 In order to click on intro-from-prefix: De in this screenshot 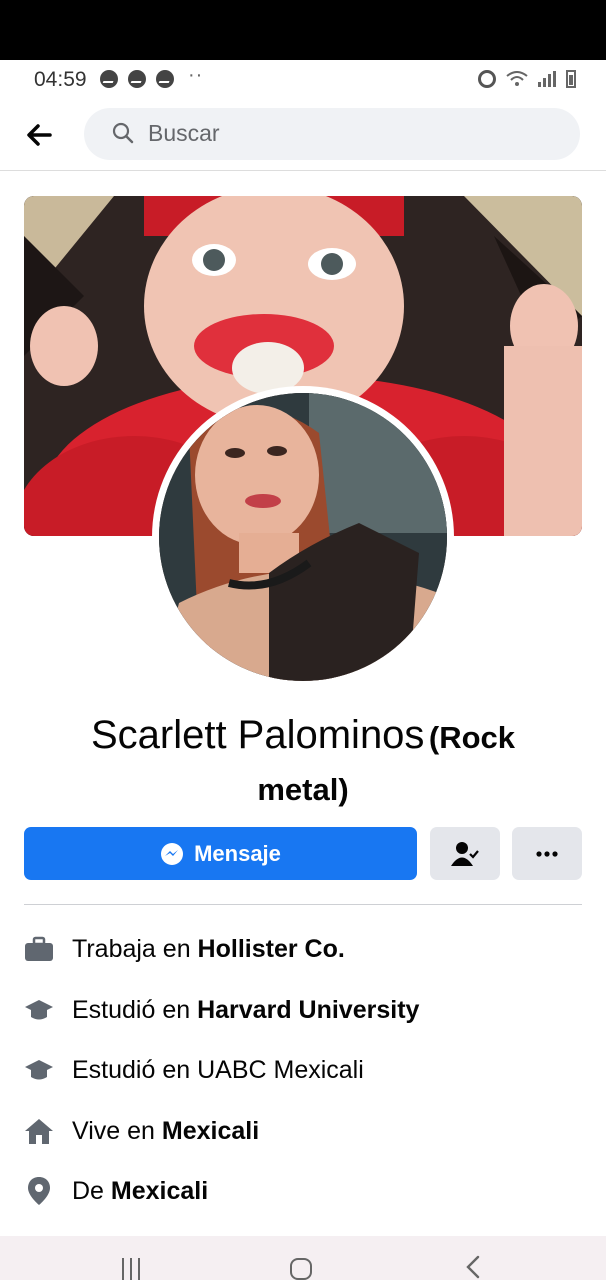, I will do `click(91, 1190)`.